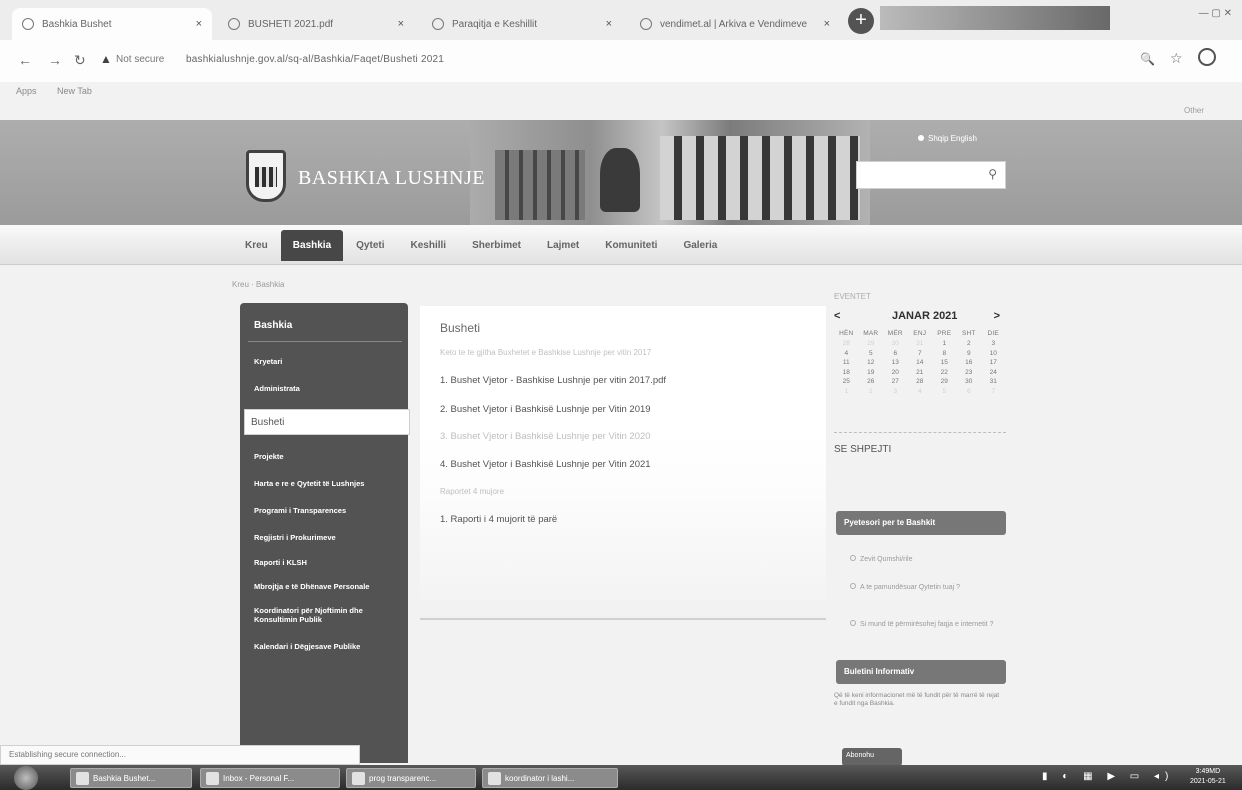 The width and height of the screenshot is (1242, 790). I want to click on security-label: Not secure, so click(140, 59).